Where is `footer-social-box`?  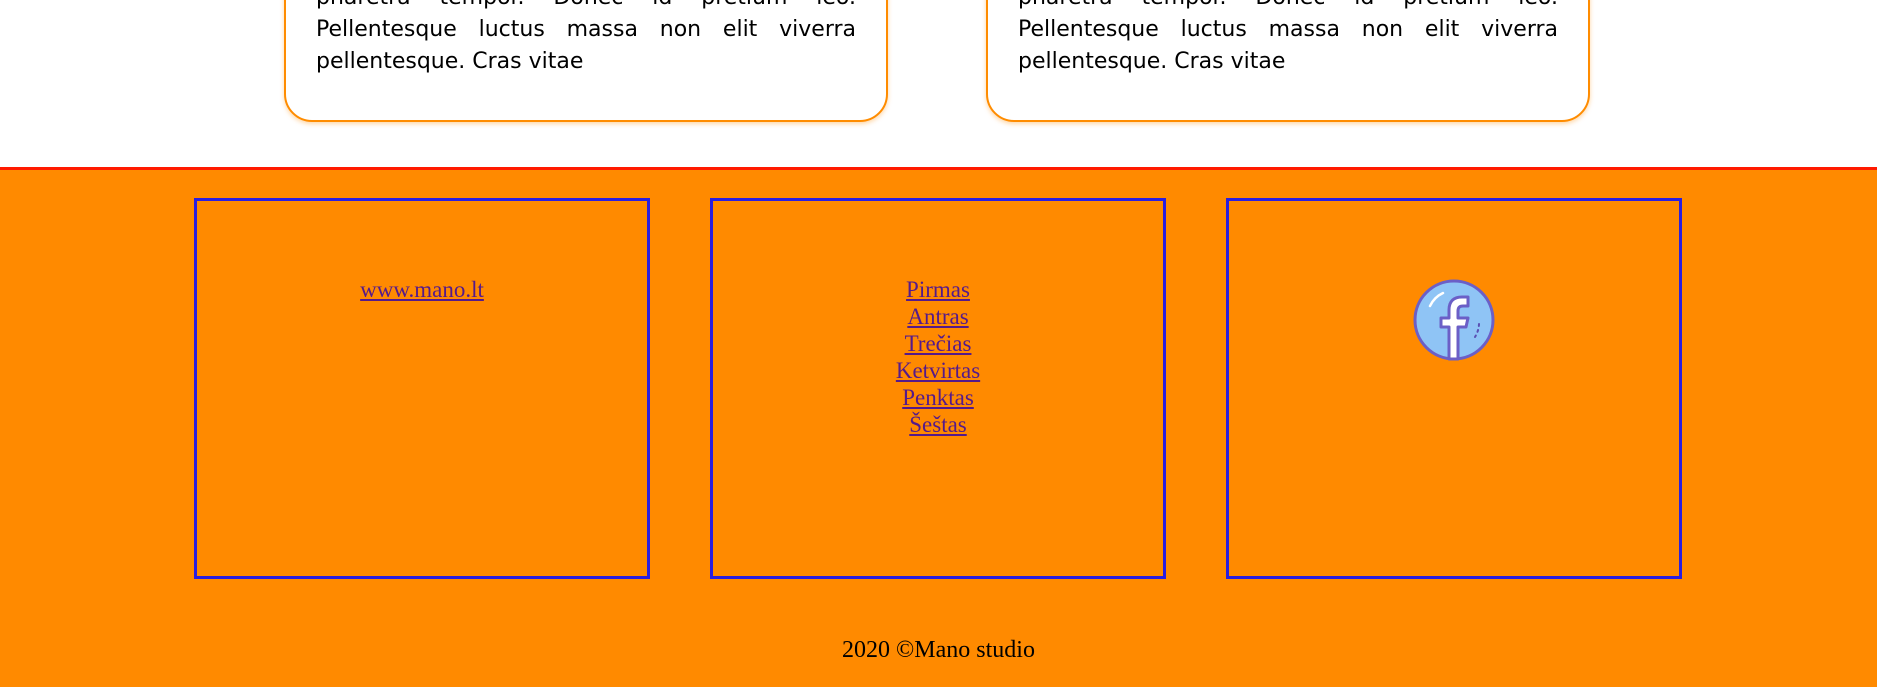 footer-social-box is located at coordinates (1454, 388).